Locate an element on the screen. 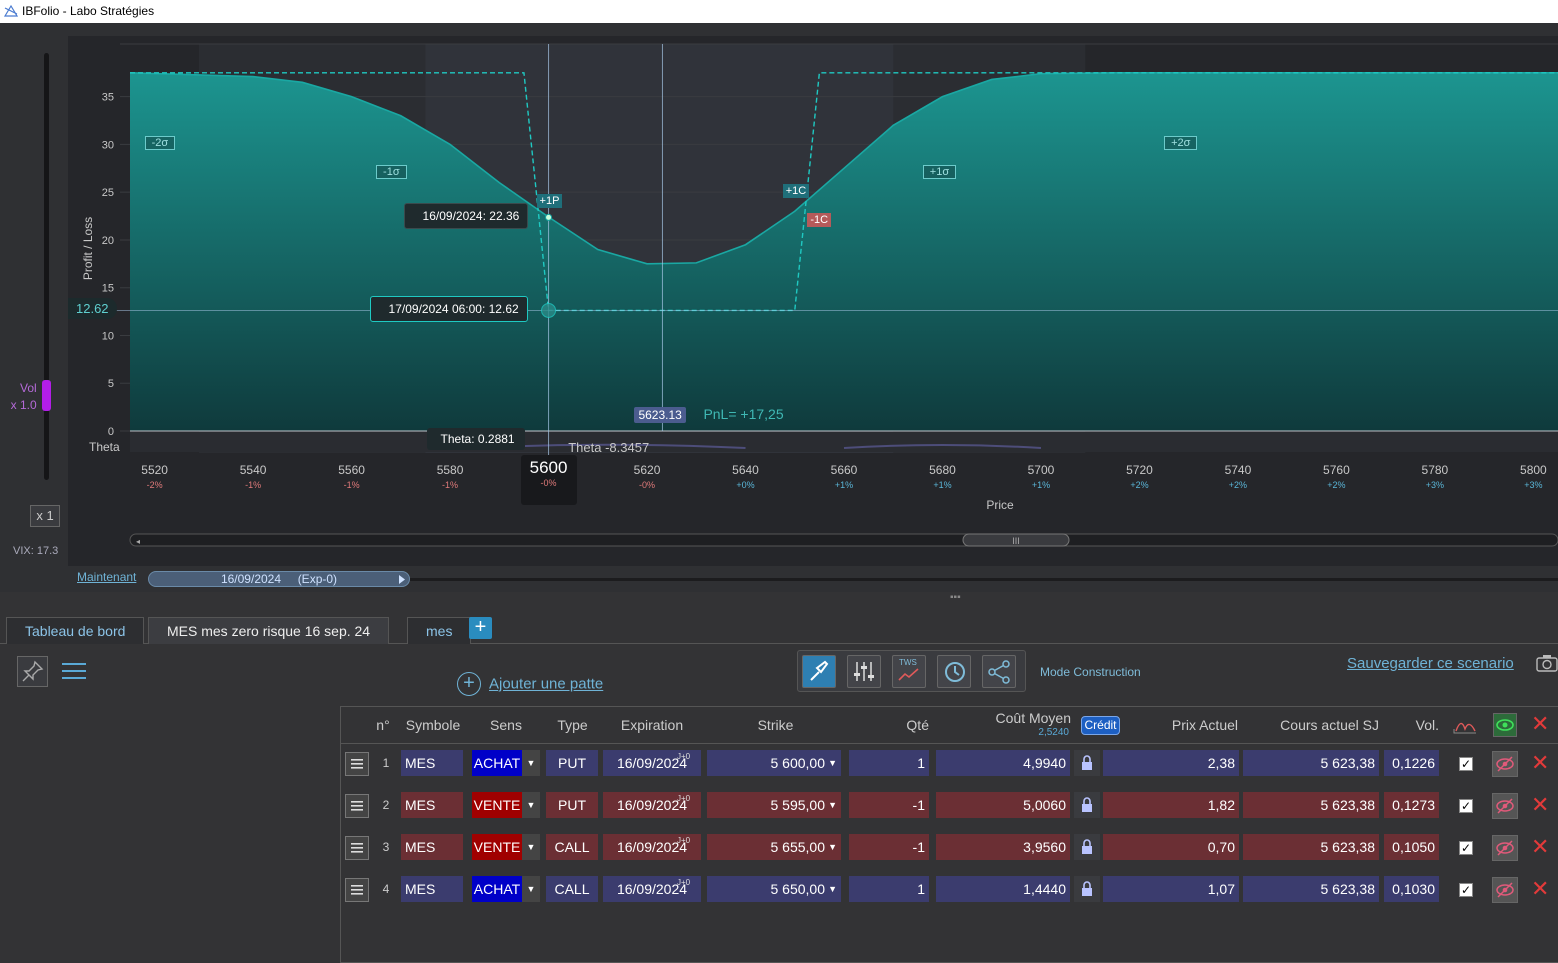  tab-dashboard: Tableau de bord is located at coordinates (75, 630).